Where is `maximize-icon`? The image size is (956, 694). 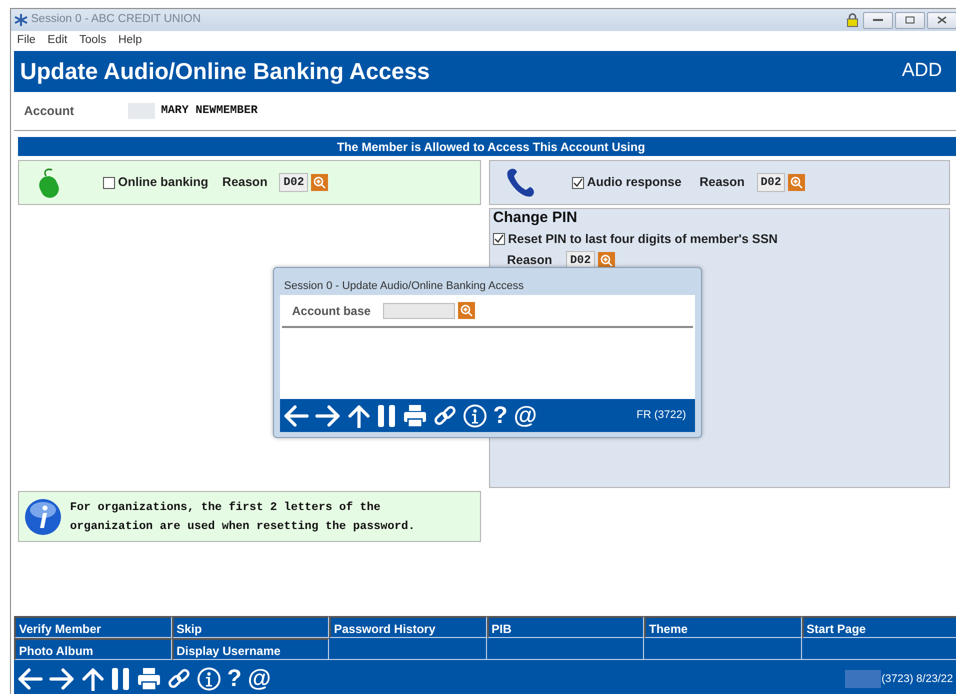 maximize-icon is located at coordinates (910, 20).